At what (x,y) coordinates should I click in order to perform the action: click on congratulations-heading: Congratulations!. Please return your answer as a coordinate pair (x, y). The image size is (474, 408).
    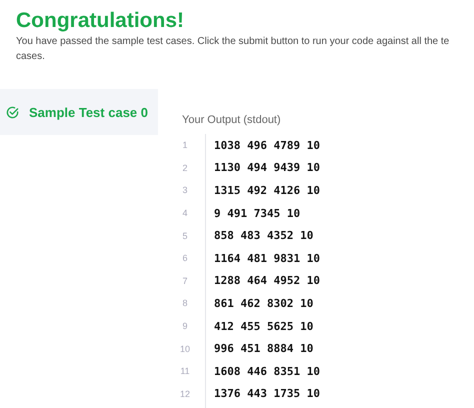
    Looking at the image, I should click on (100, 21).